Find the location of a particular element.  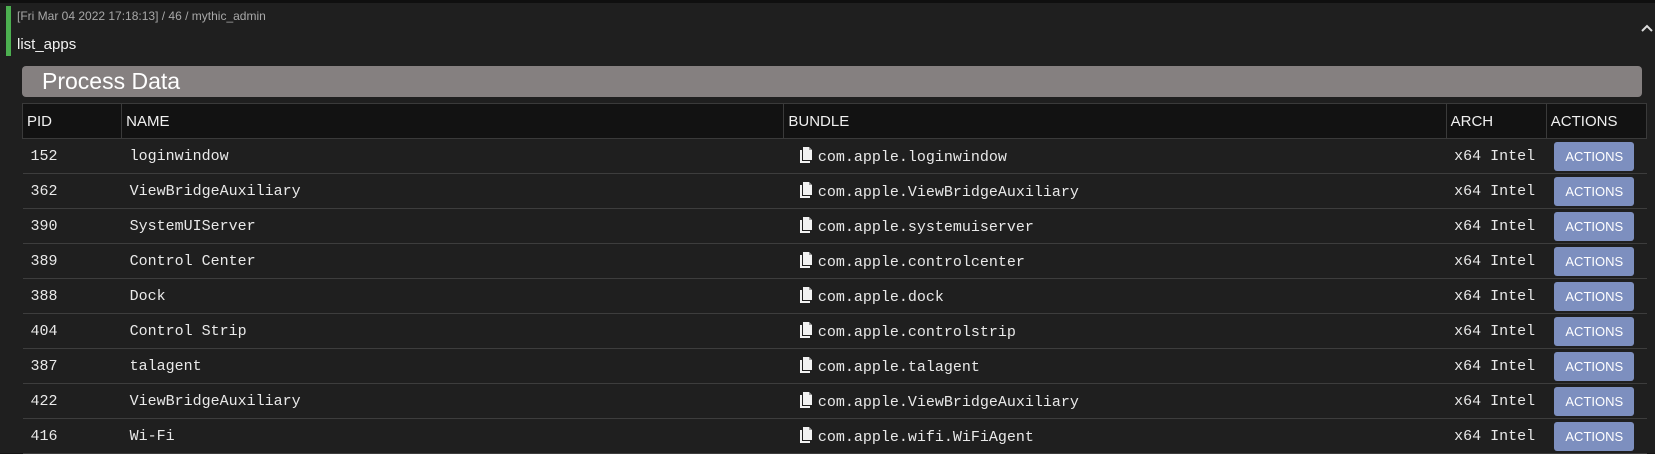

section-title-bar: Process Data is located at coordinates (832, 81).